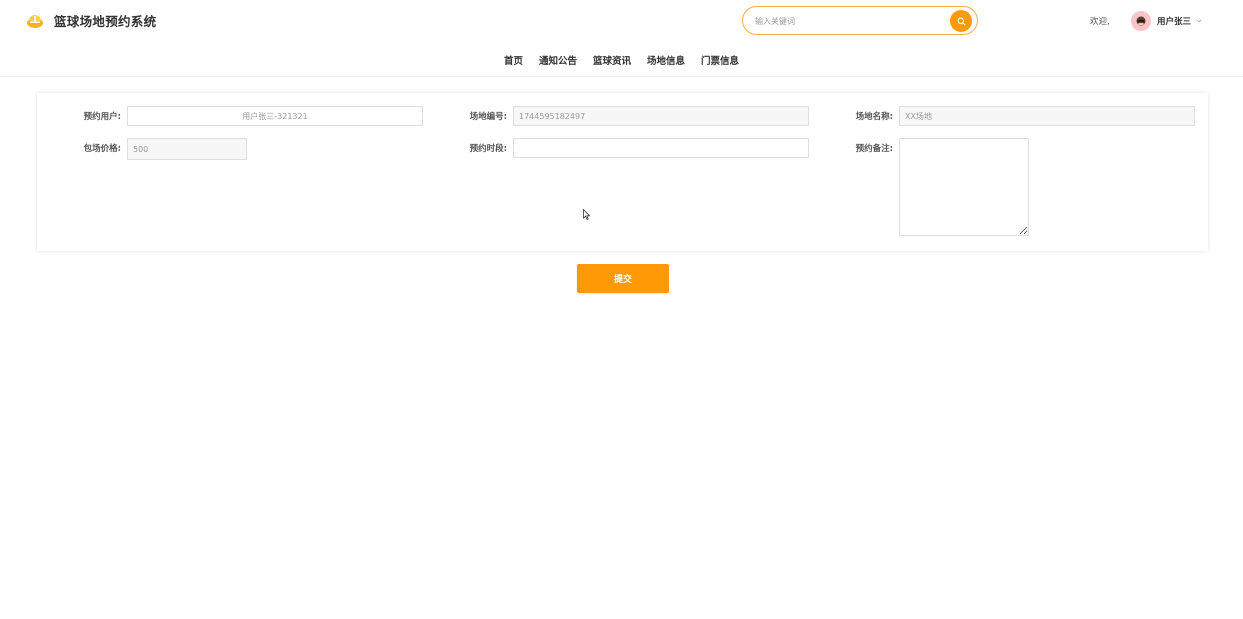 The height and width of the screenshot is (619, 1243). I want to click on logo: 篮球场地预约系统, so click(91, 20).